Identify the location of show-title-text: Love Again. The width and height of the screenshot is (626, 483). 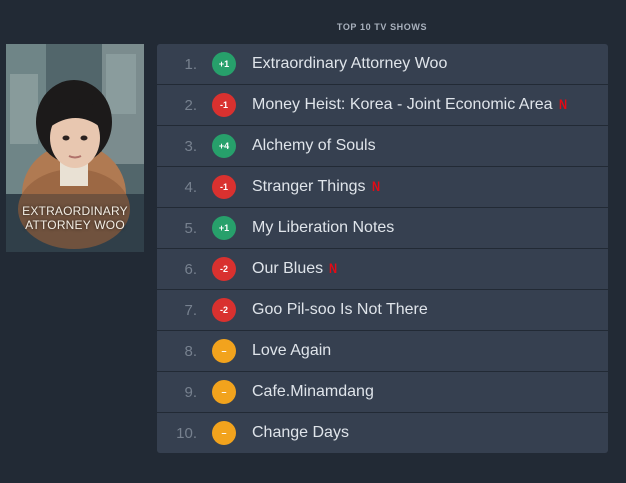
(292, 350).